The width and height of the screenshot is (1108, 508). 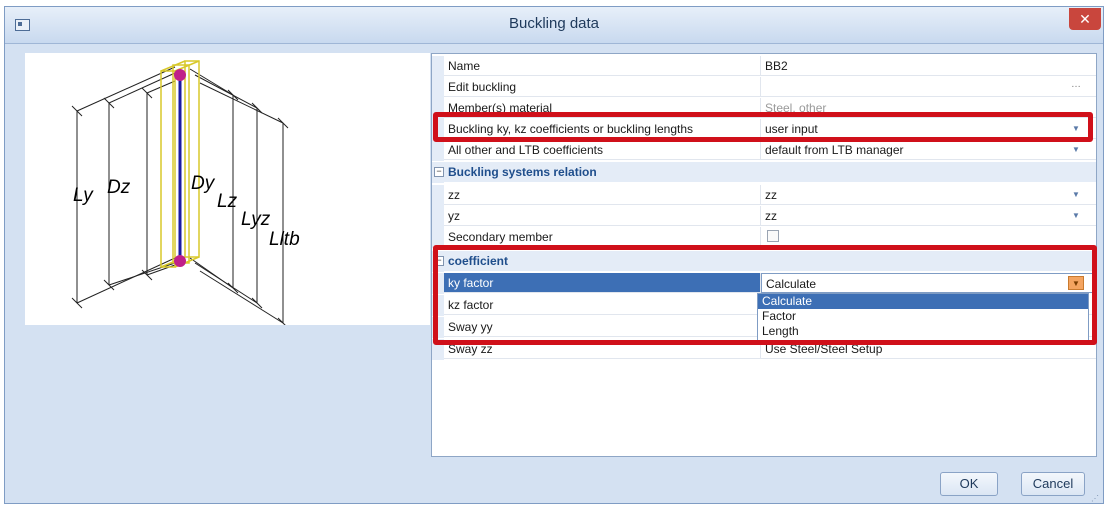 I want to click on button-bar, so click(x=554, y=485).